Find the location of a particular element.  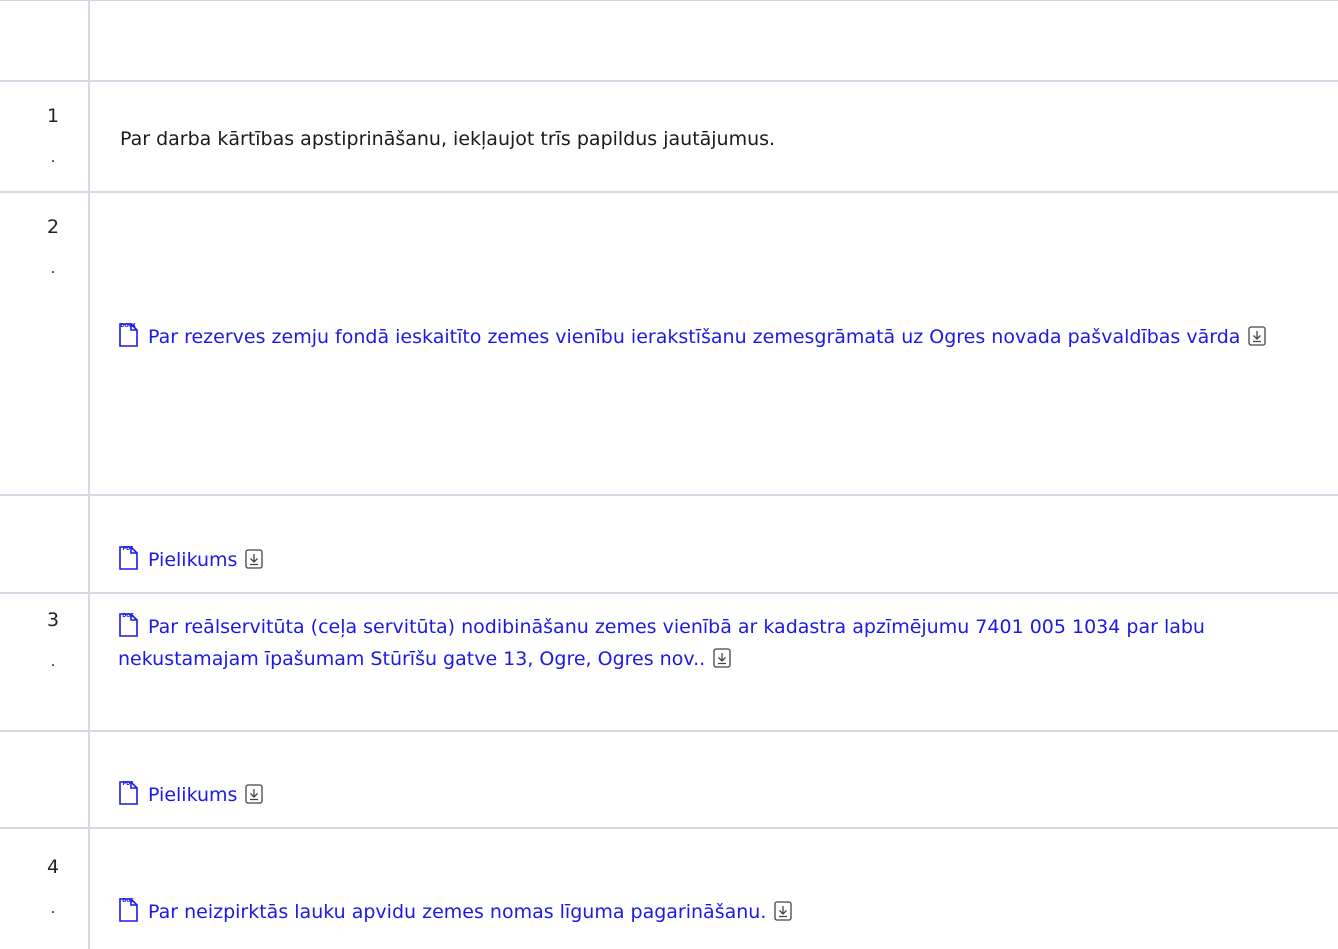

row-number-cell: 4 . is located at coordinates (45, 889).